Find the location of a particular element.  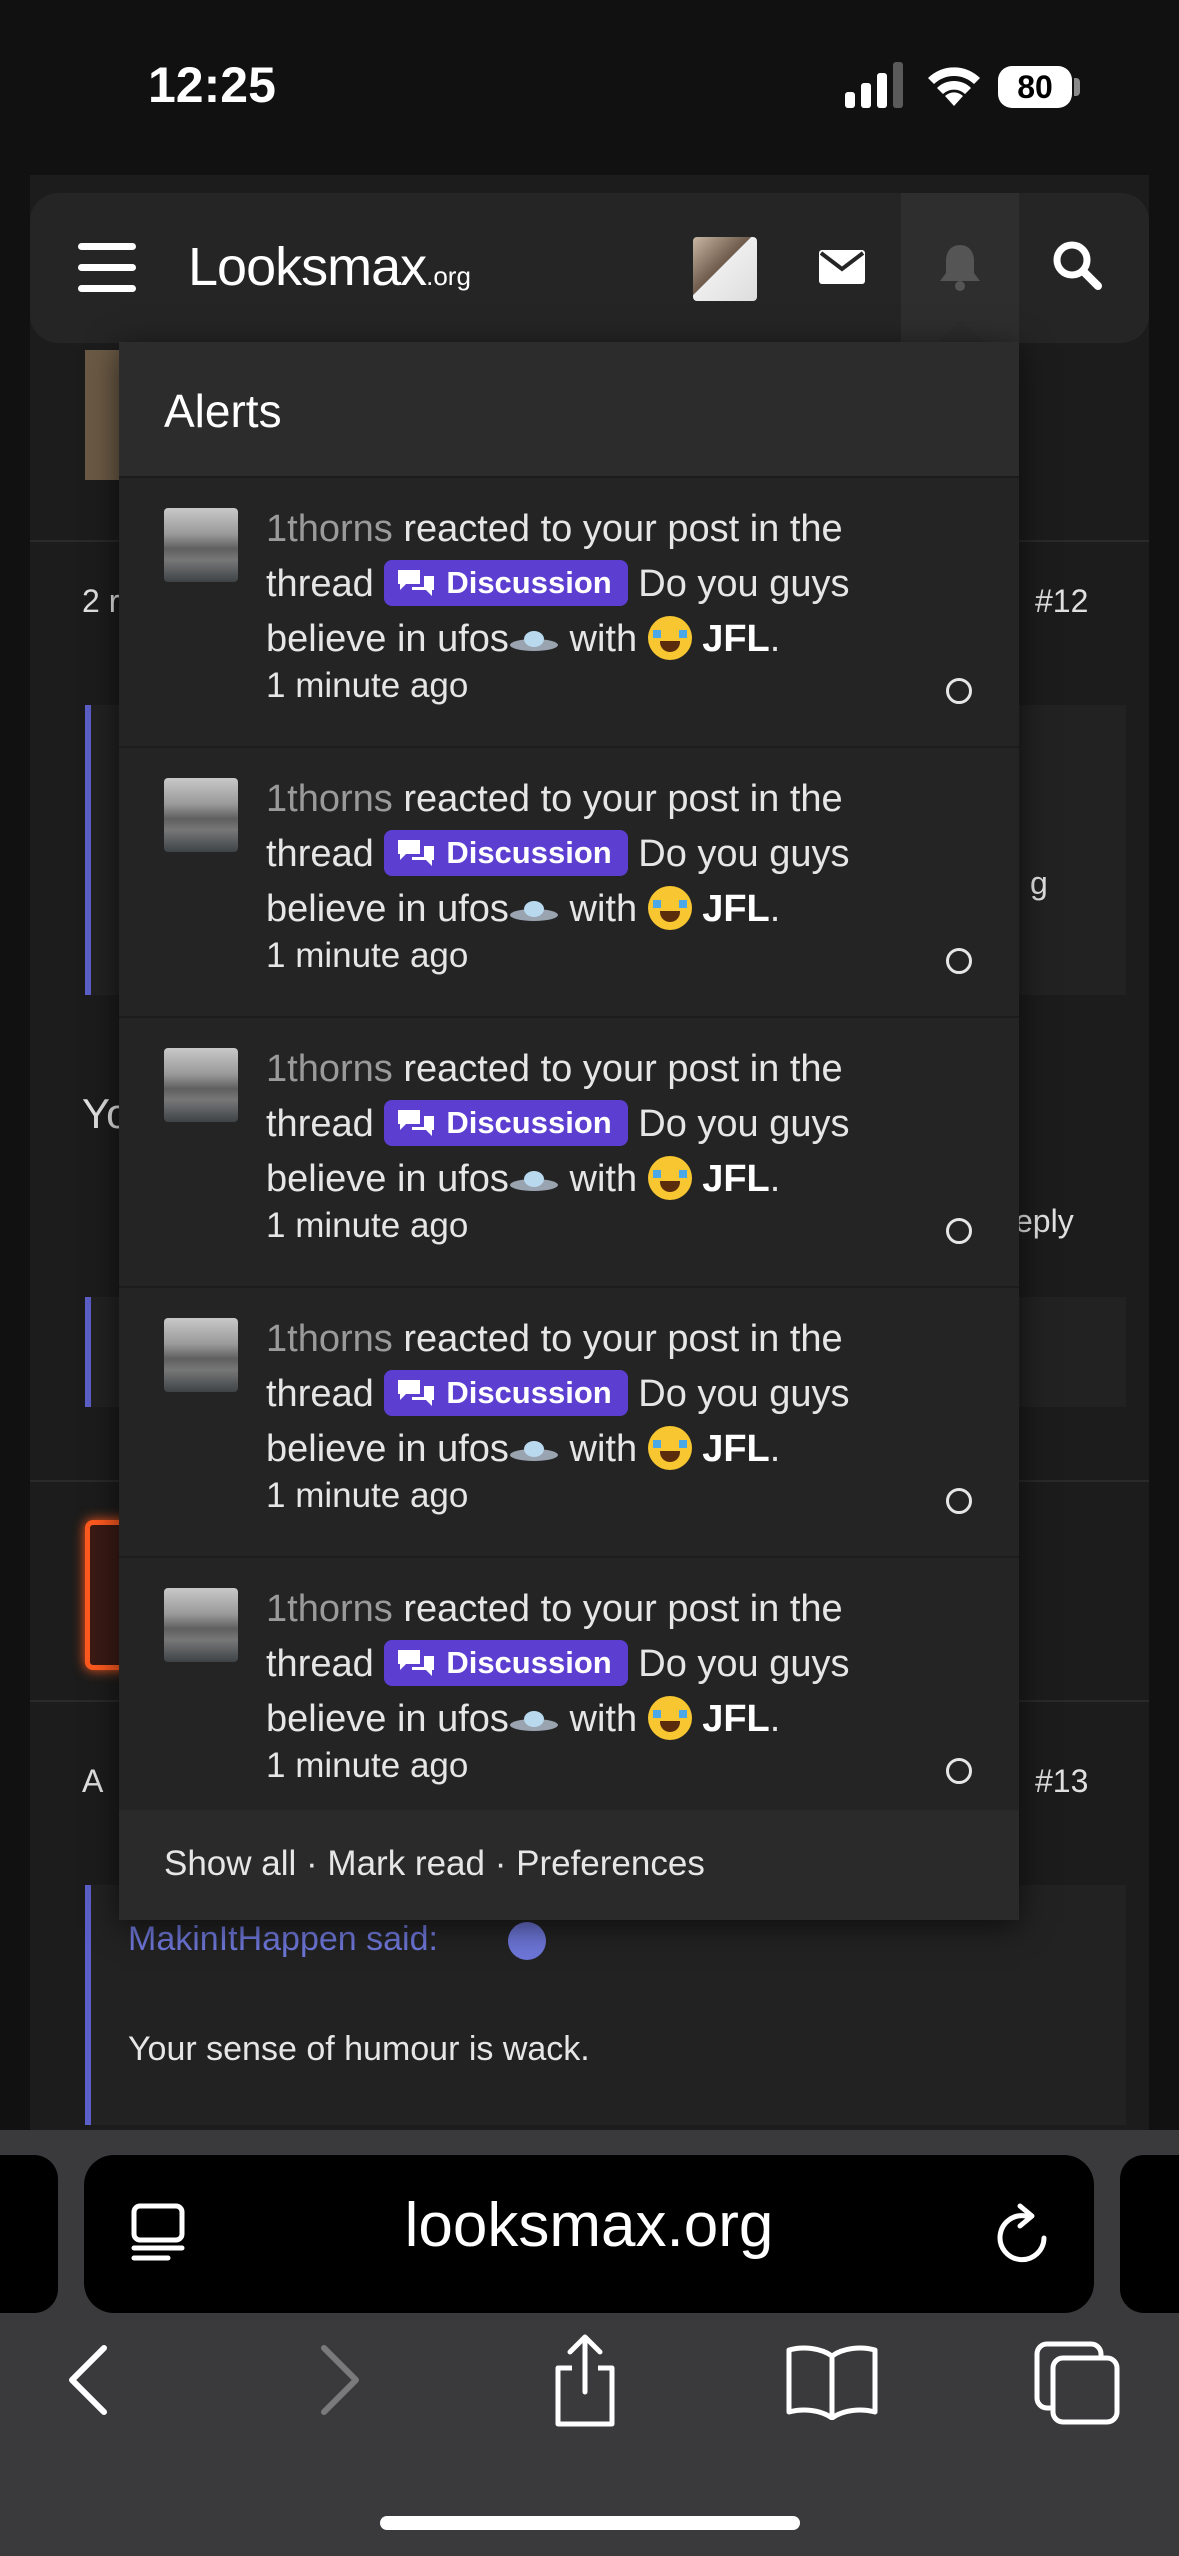

alerts-footer-links: Show all · Mark read · Preferences is located at coordinates (434, 1864).